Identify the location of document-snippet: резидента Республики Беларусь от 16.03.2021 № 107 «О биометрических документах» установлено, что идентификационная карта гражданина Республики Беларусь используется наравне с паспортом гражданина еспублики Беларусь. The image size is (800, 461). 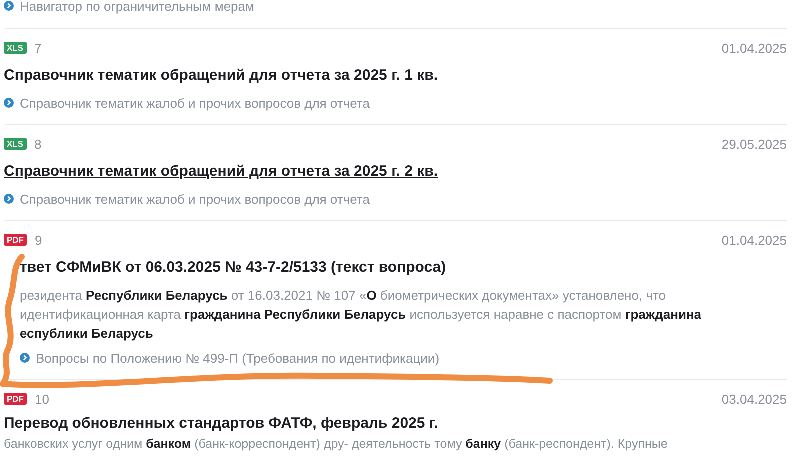
(361, 315).